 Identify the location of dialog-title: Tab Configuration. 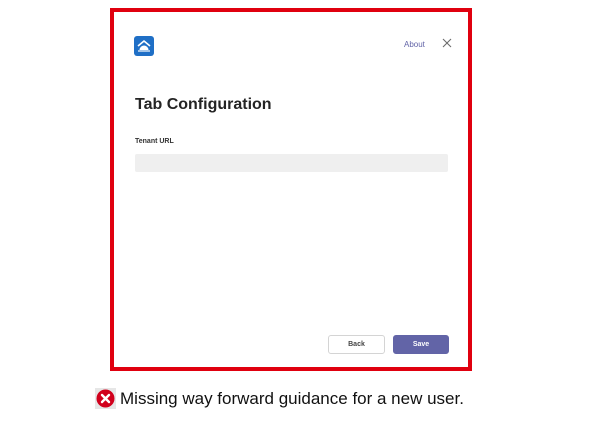
(203, 104).